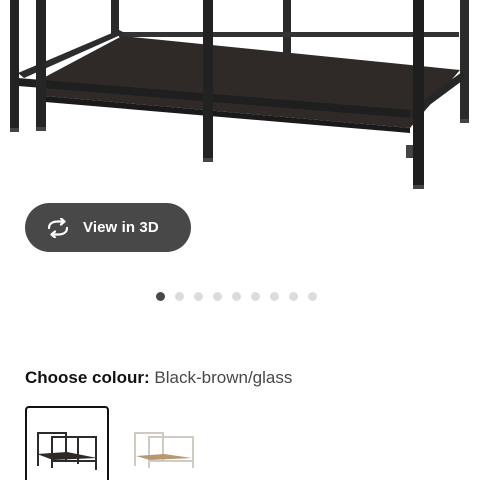 Image resolution: width=480 pixels, height=480 pixels. What do you see at coordinates (58, 227) in the screenshot?
I see `rotate-3d-icon` at bounding box center [58, 227].